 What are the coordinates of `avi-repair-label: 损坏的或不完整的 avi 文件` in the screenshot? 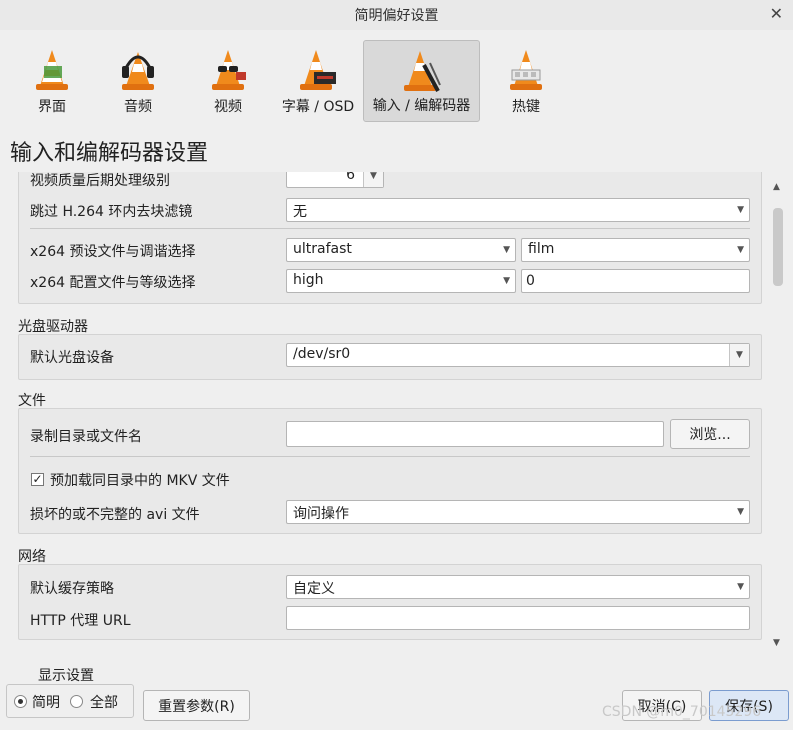 It's located at (115, 515).